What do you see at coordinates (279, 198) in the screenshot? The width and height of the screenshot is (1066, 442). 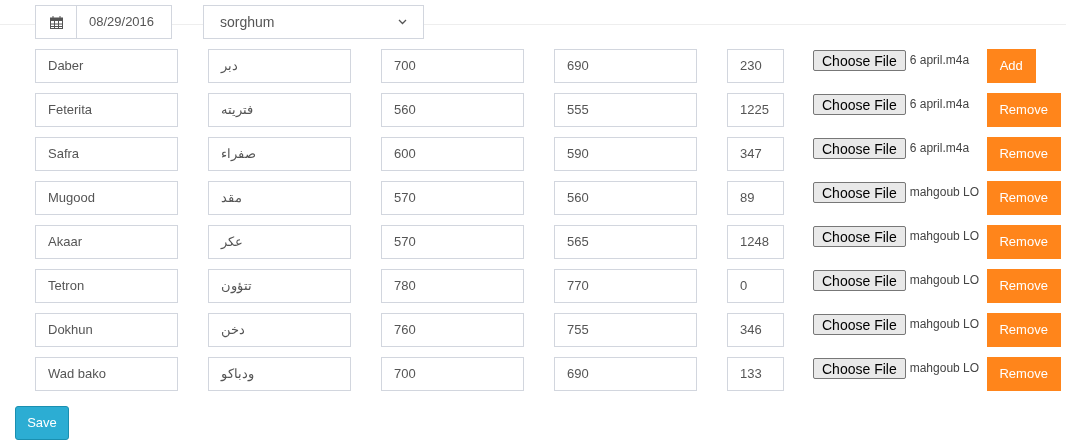 I see `local-name-field: مقد` at bounding box center [279, 198].